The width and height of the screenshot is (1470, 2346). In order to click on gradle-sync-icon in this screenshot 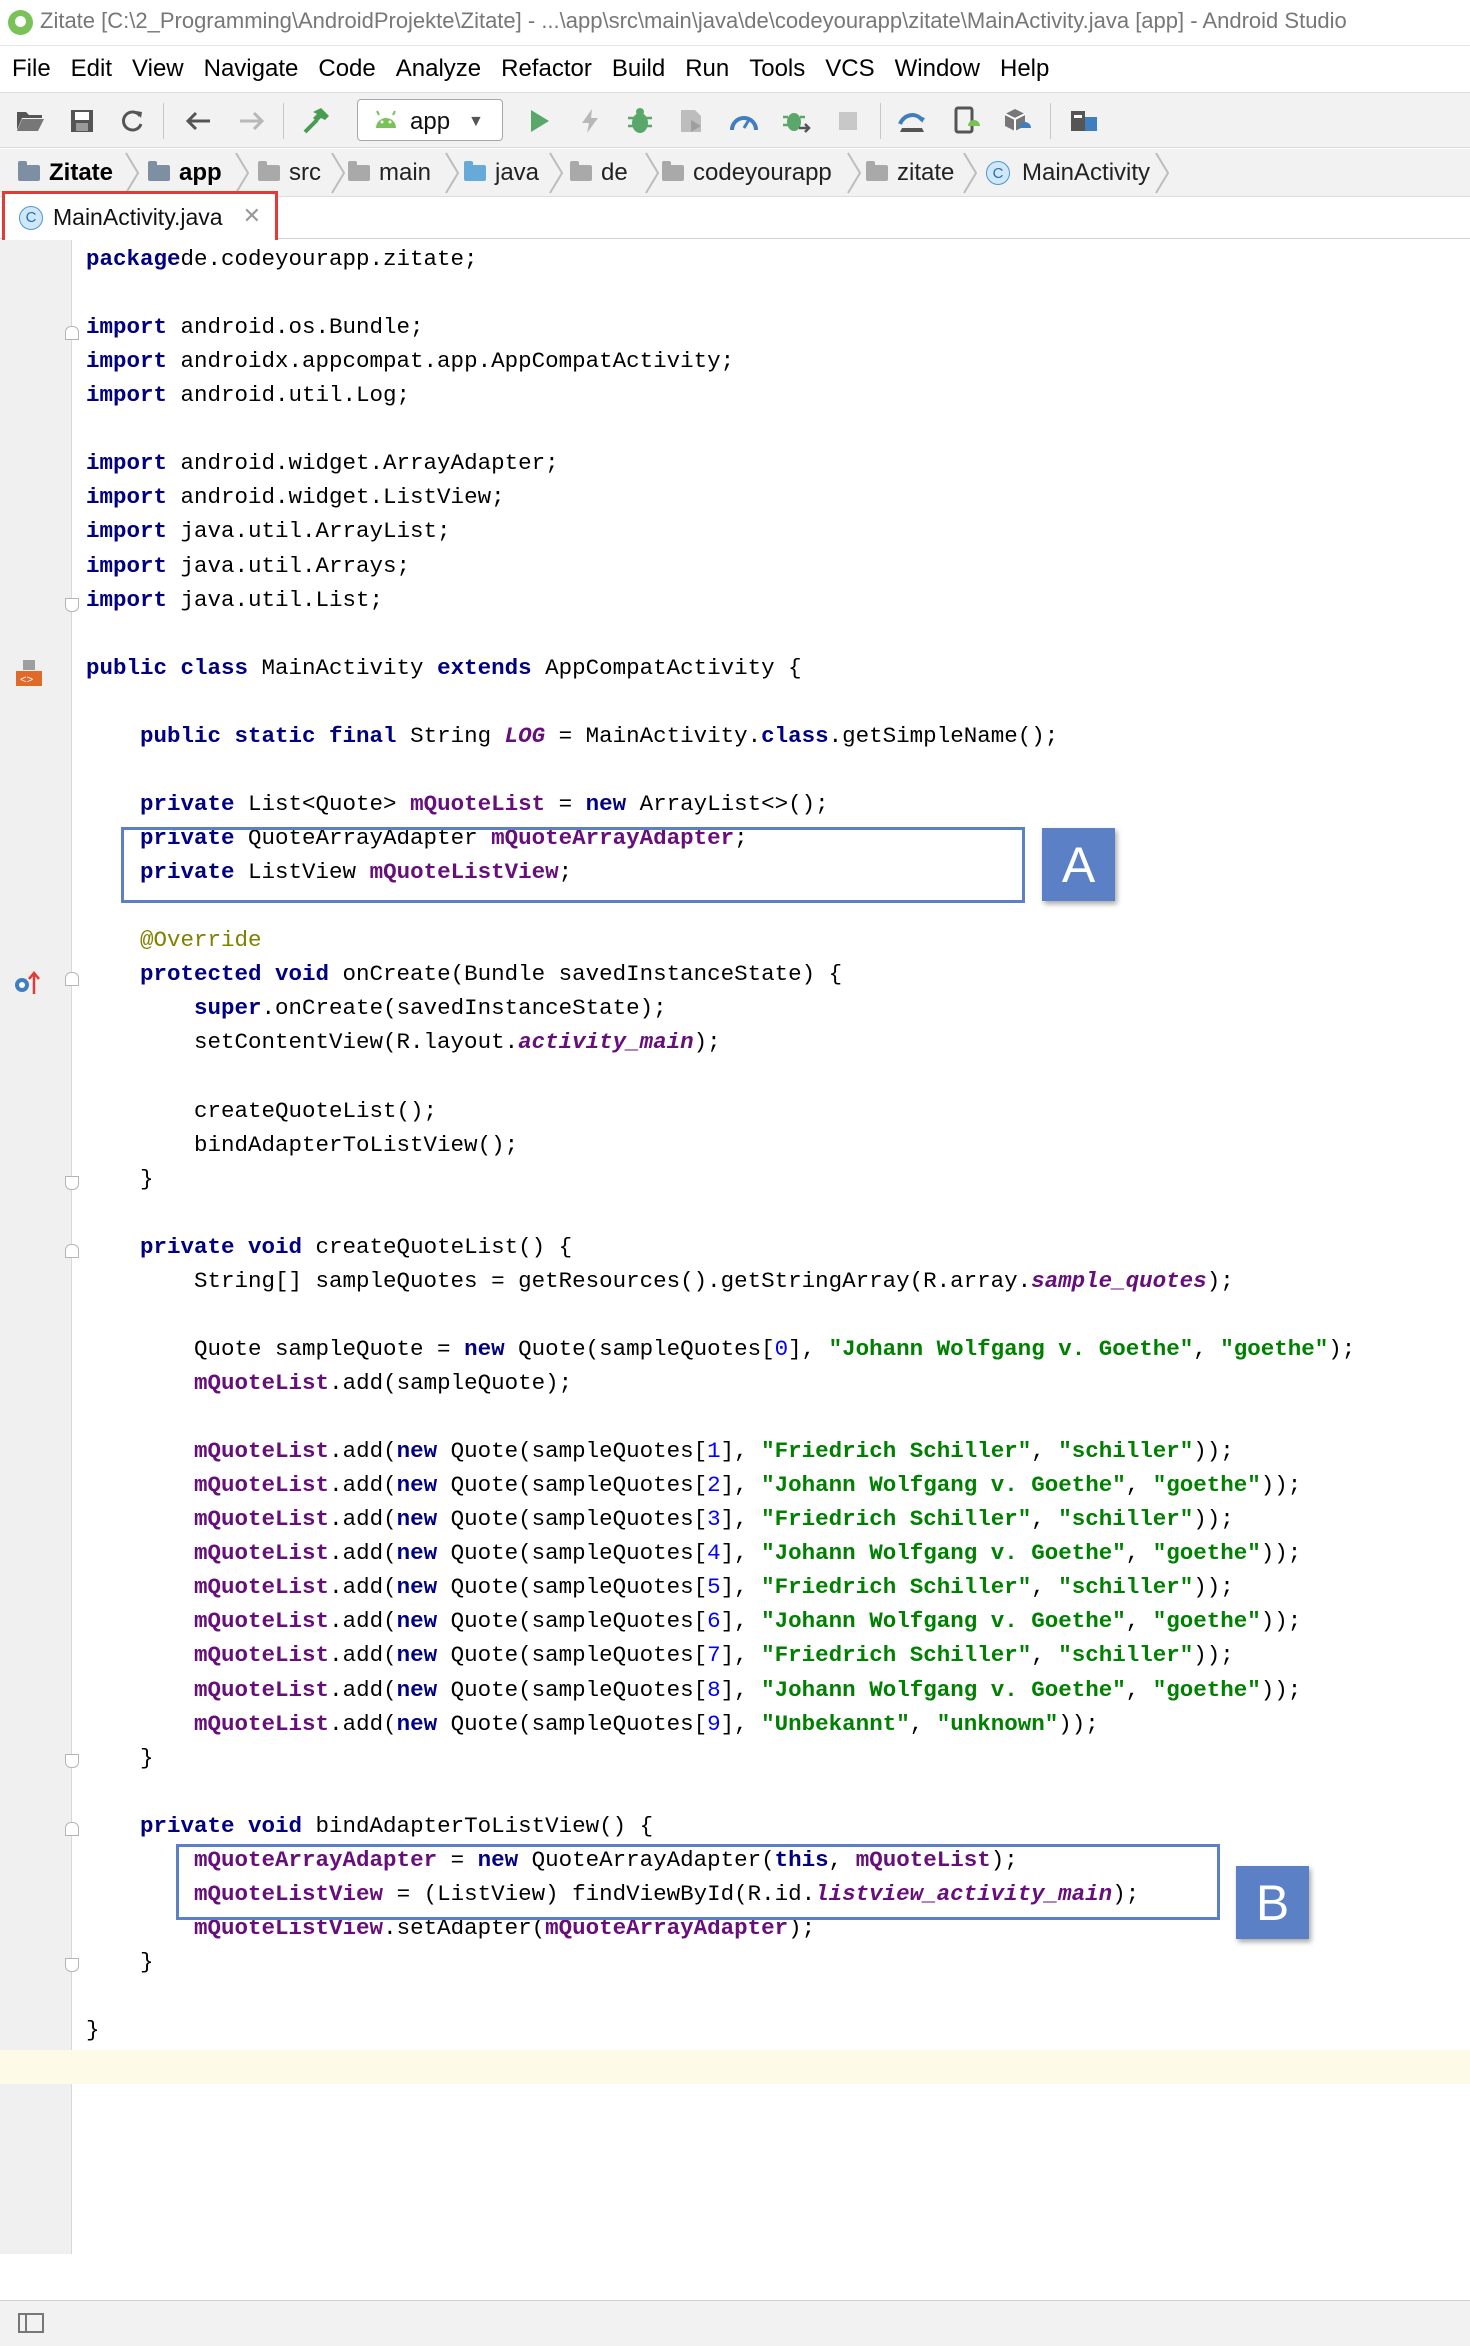, I will do `click(913, 121)`.